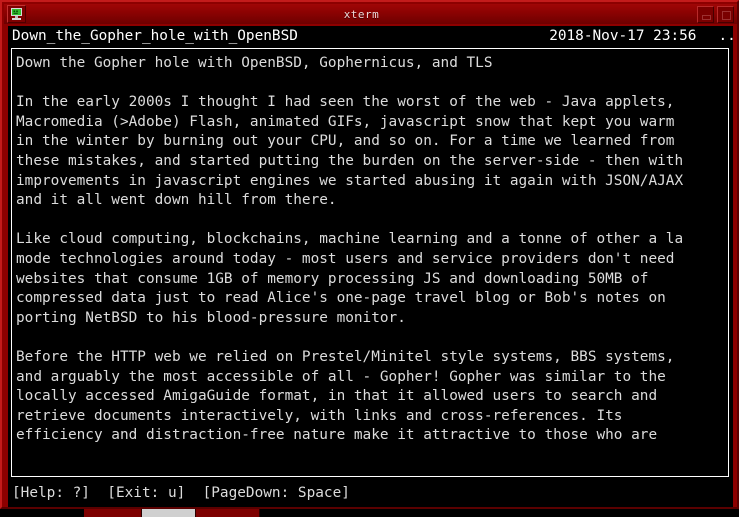 The width and height of the screenshot is (739, 517). I want to click on document-line: and it all went down hill from there., so click(176, 200).